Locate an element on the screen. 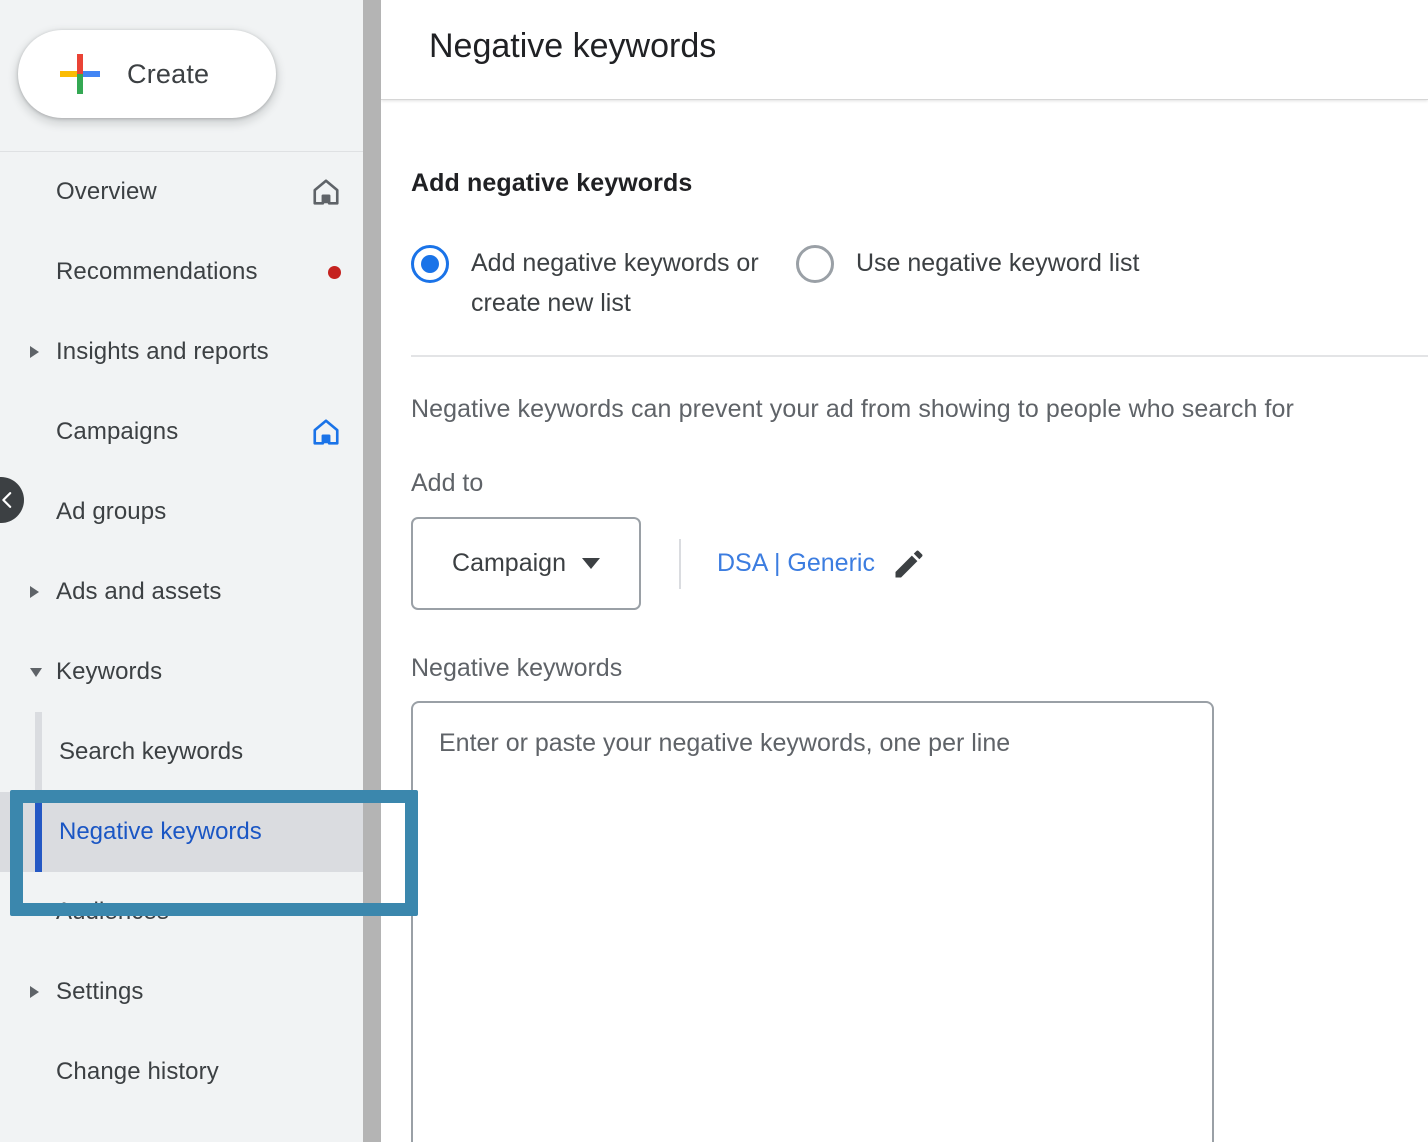 The height and width of the screenshot is (1142, 1428). add-to-label: Add to is located at coordinates (447, 483).